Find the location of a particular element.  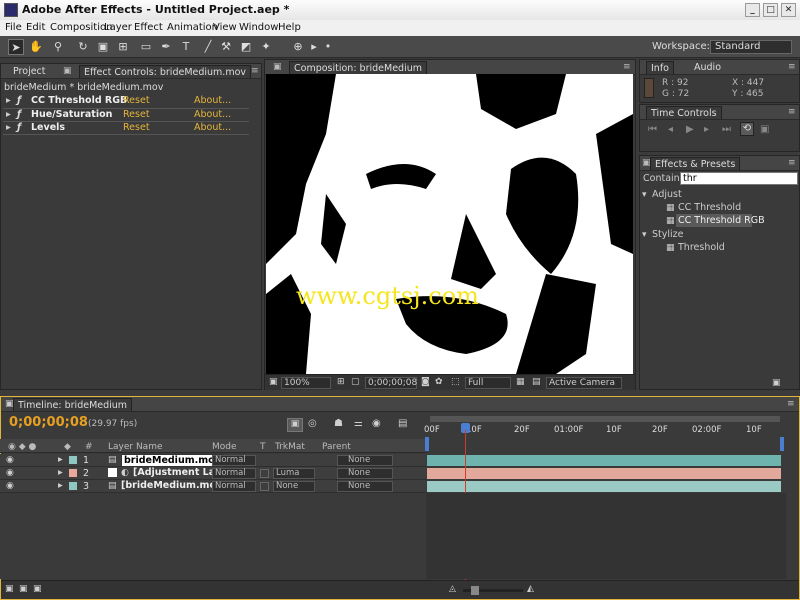

minimize-button: _ is located at coordinates (752, 10).